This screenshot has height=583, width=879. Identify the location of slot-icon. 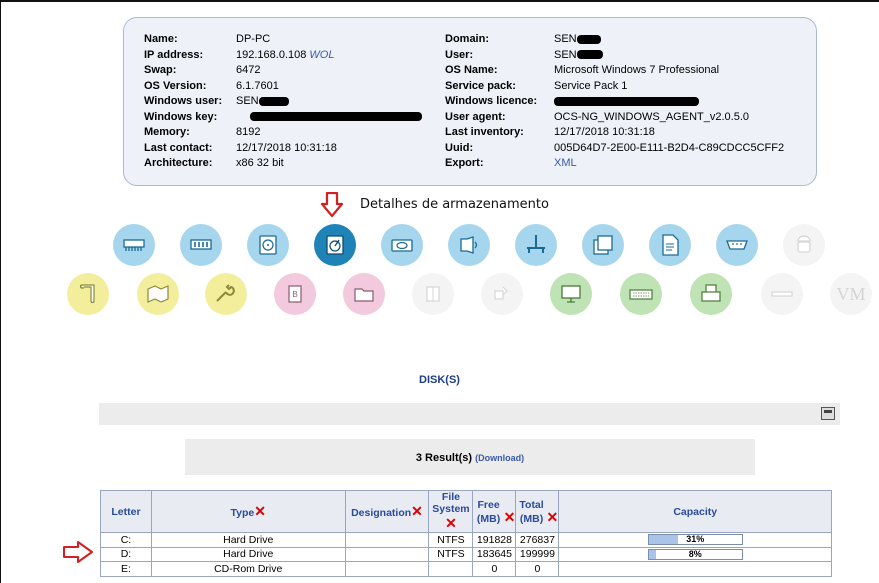
(782, 294).